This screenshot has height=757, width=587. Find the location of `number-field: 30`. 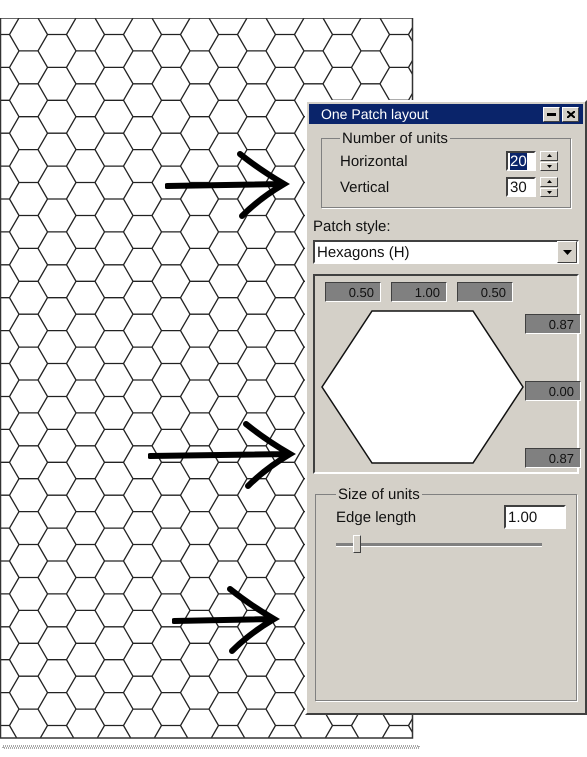

number-field: 30 is located at coordinates (521, 187).